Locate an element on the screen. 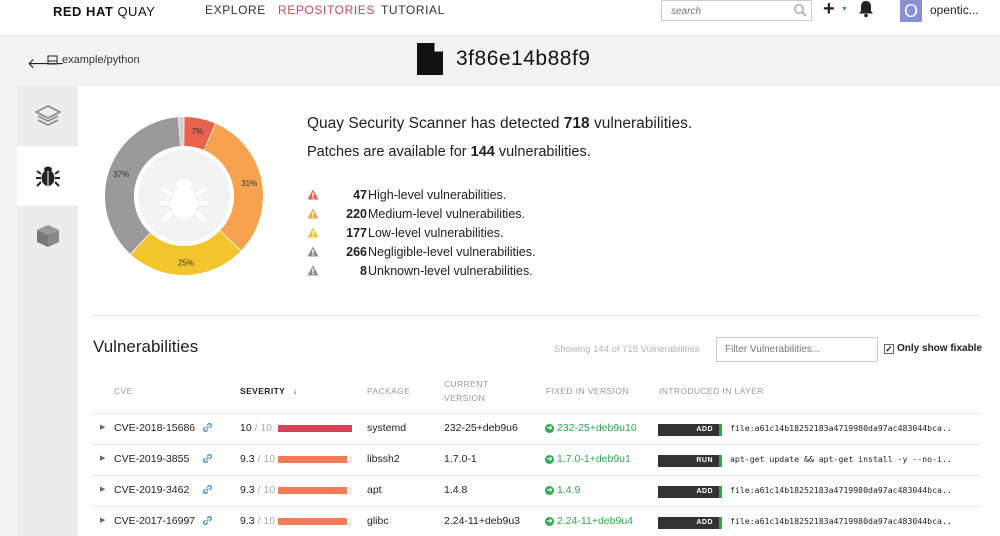  tab-security-scan is located at coordinates (47, 176).